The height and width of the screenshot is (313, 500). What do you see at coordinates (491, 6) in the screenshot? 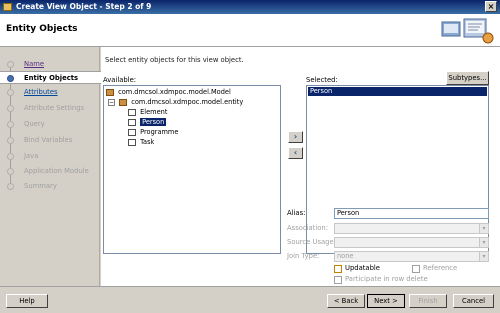
I see `close-icon: ×` at bounding box center [491, 6].